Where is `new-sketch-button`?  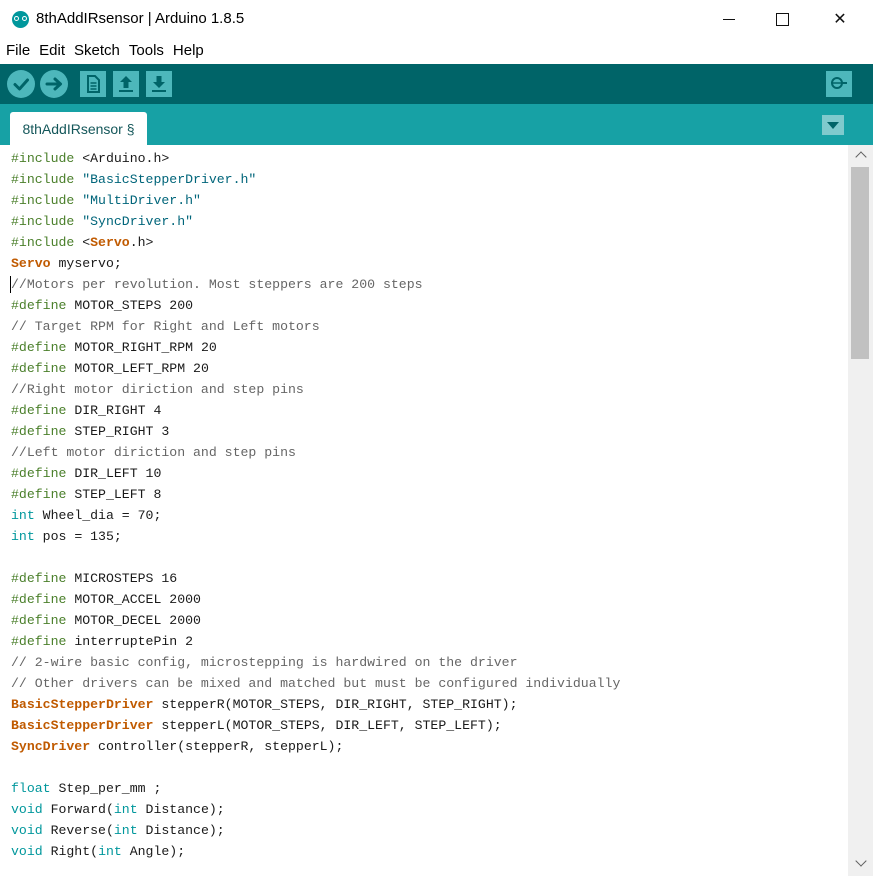 new-sketch-button is located at coordinates (93, 84).